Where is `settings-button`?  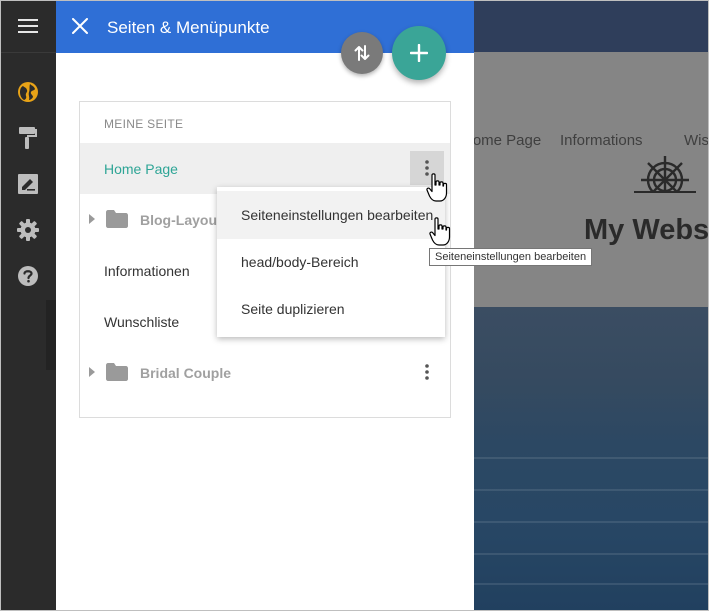 settings-button is located at coordinates (28, 230).